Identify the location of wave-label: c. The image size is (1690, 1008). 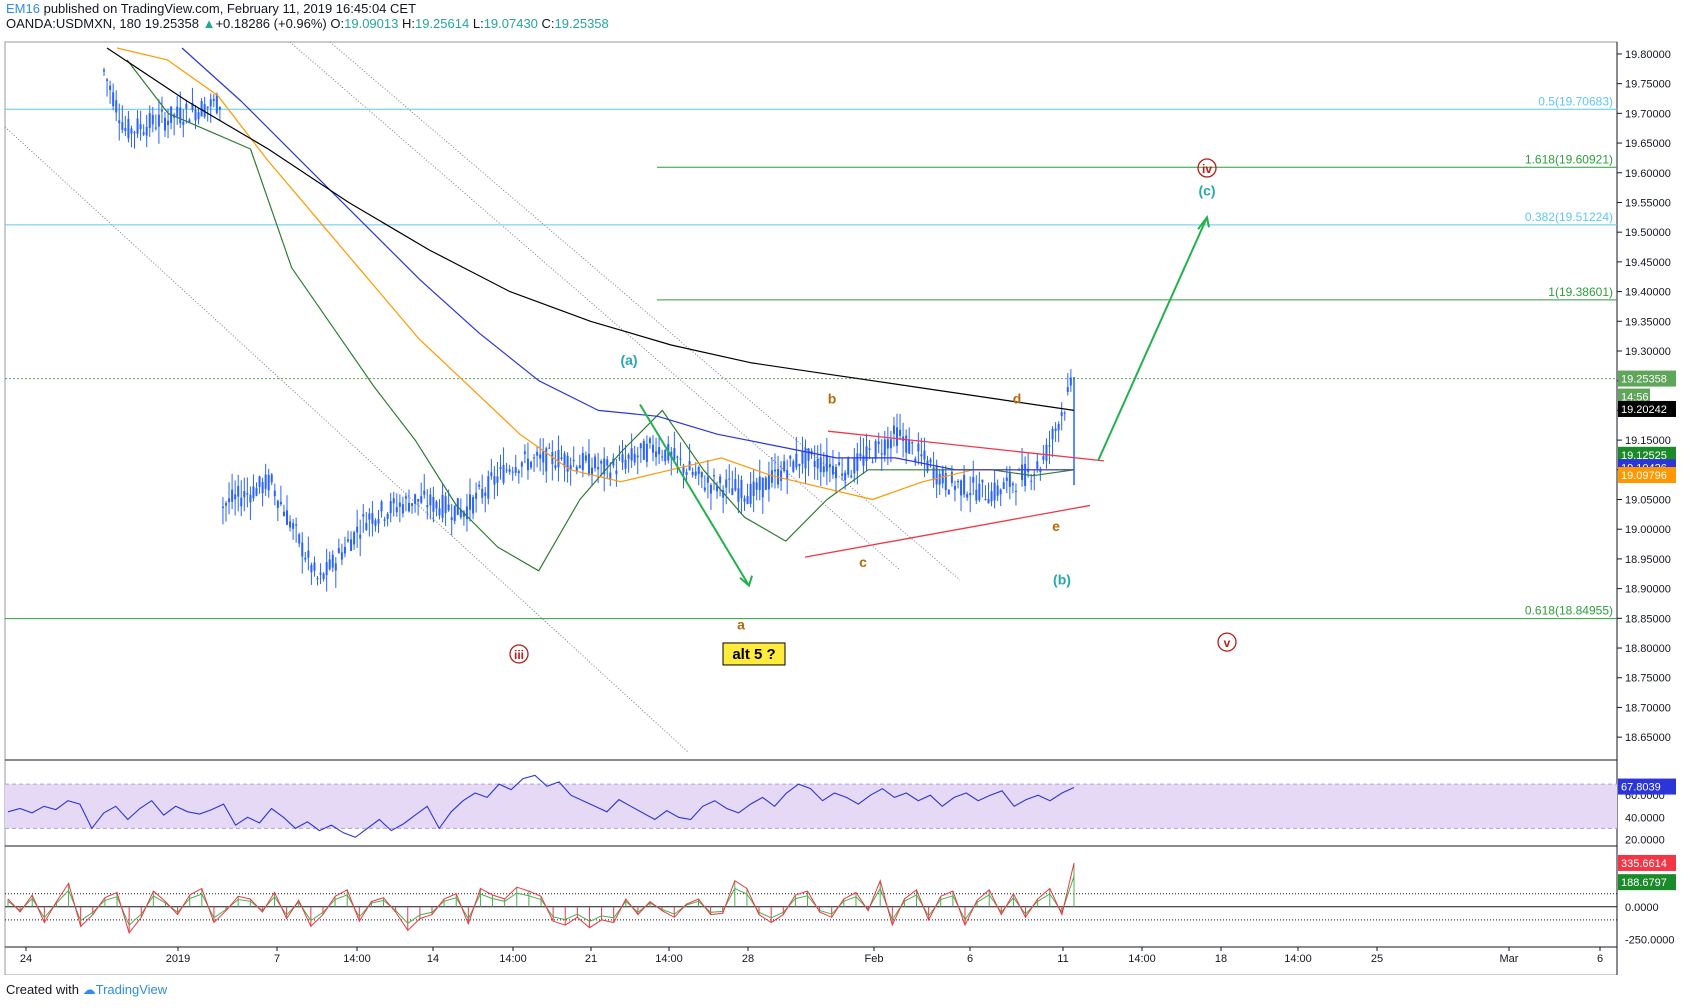
(863, 562).